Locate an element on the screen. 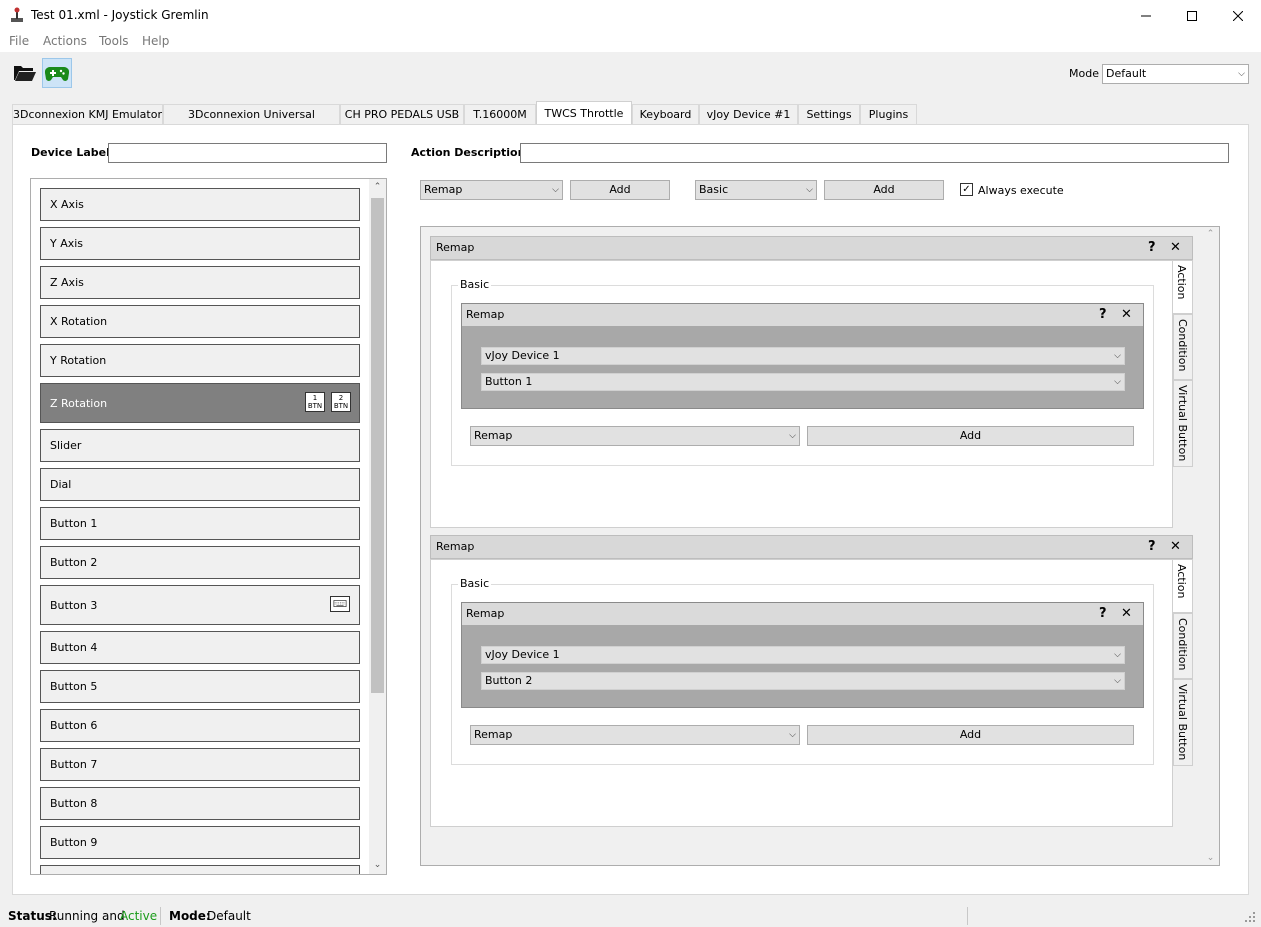 Image resolution: width=1261 pixels, height=927 pixels. list-item: Button 2 is located at coordinates (200, 562).